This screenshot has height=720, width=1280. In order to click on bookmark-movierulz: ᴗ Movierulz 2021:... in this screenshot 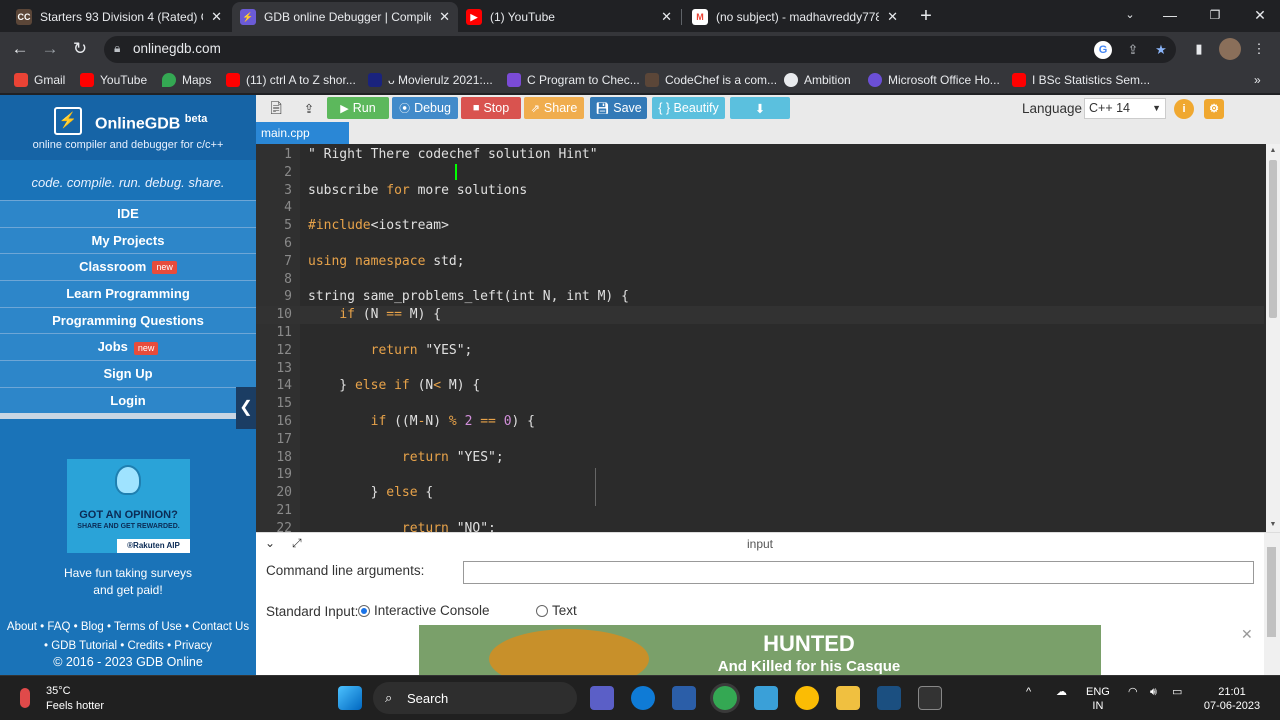, I will do `click(430, 80)`.